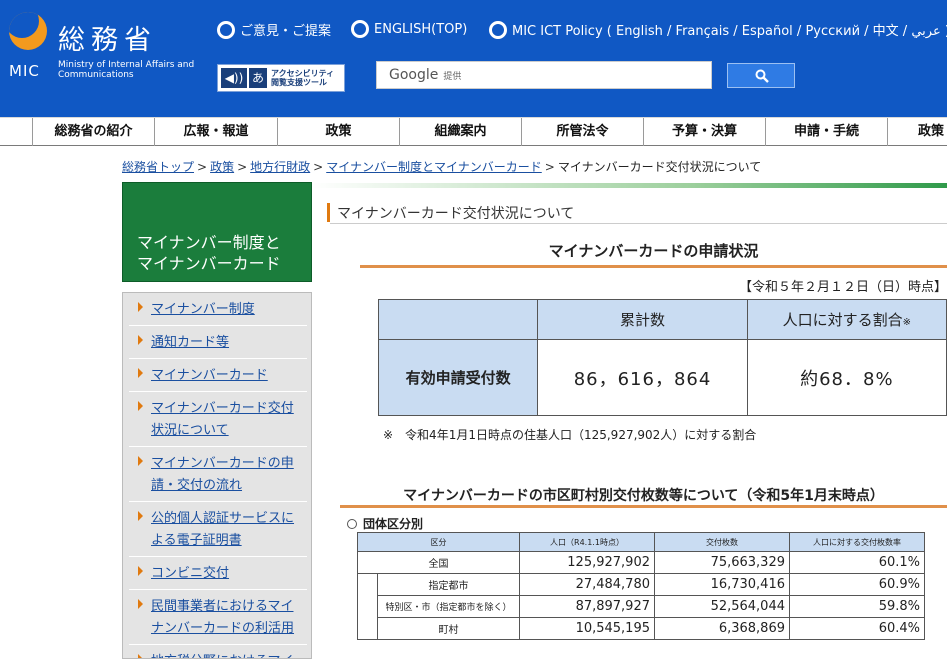  I want to click on breadcrumb-link-policy: 政策, so click(222, 167).